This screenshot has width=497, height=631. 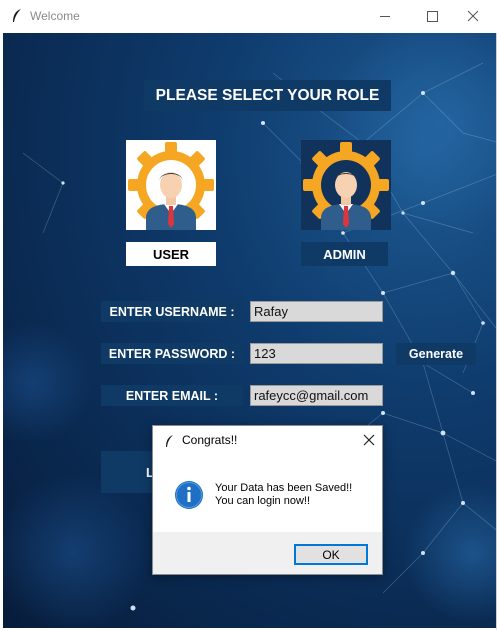 What do you see at coordinates (284, 488) in the screenshot?
I see `dialog-message-line1: Your Data has been Saved!!` at bounding box center [284, 488].